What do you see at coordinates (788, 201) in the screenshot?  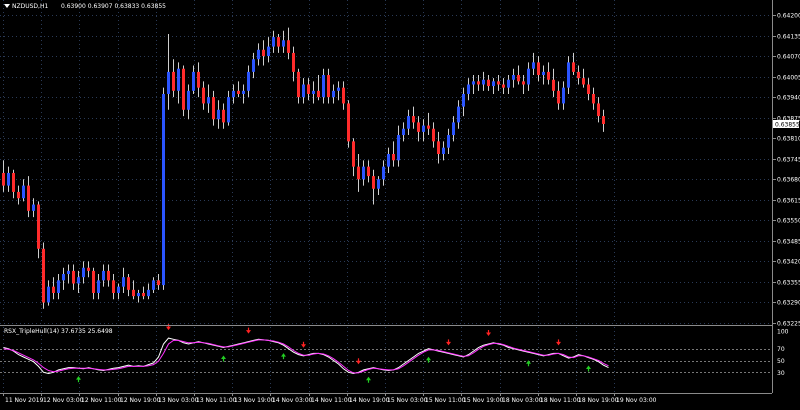 I see `price-label: 0.63615` at bounding box center [788, 201].